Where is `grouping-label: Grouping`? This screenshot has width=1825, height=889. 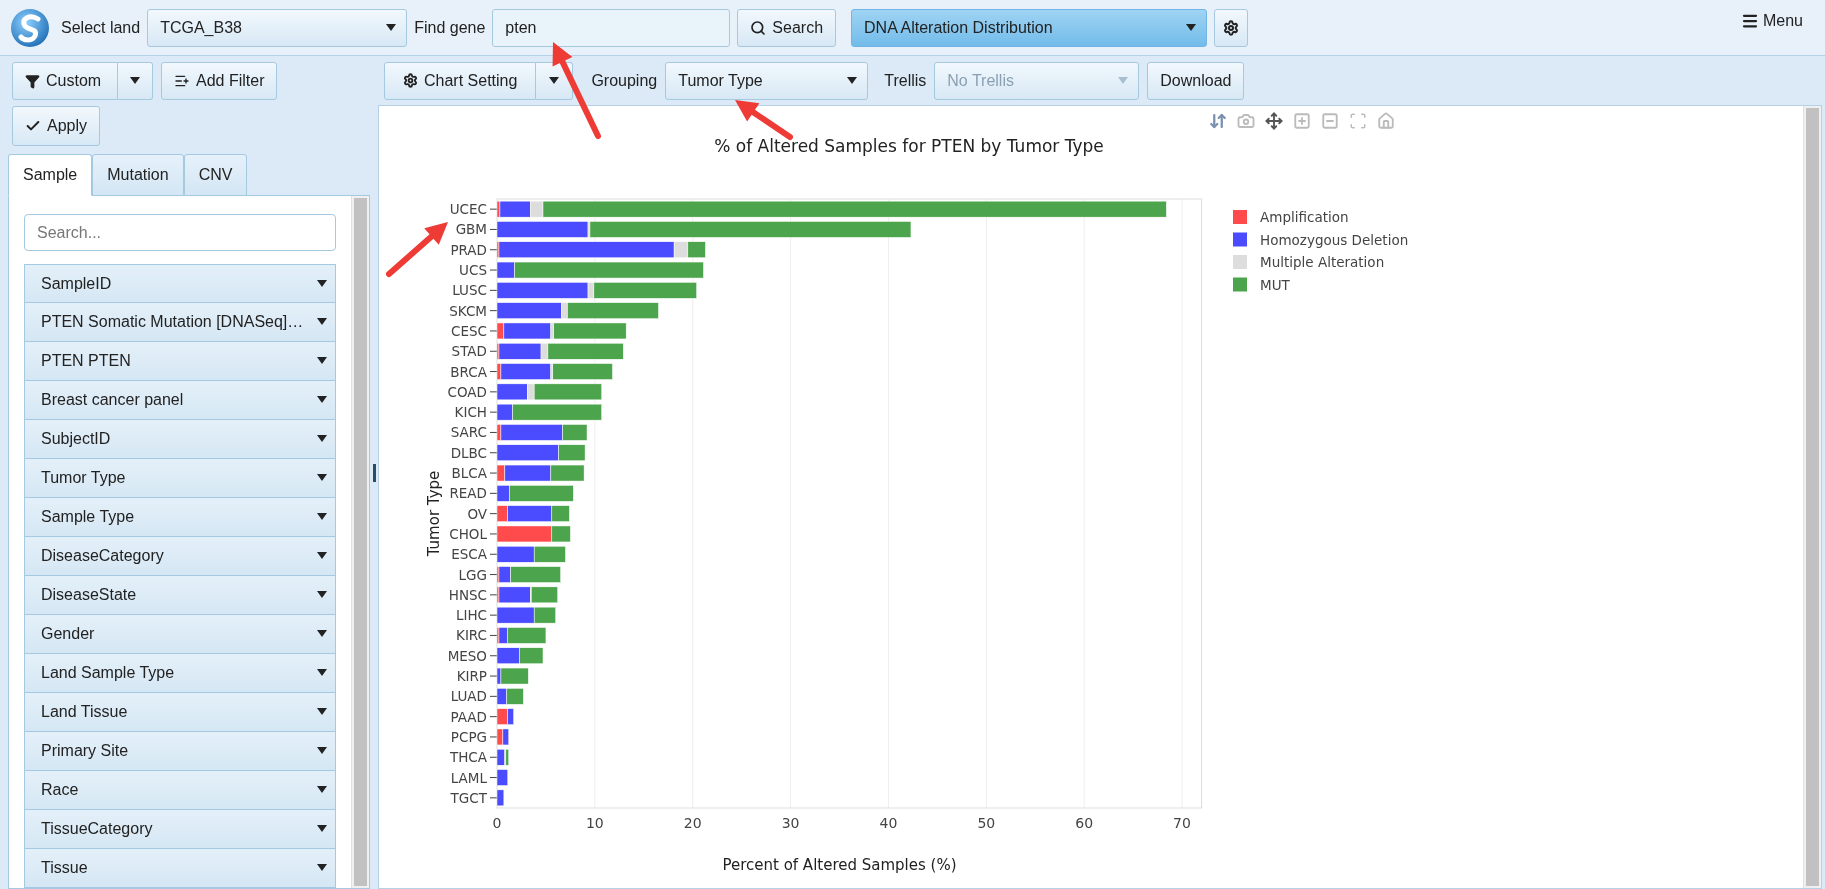 grouping-label: Grouping is located at coordinates (624, 80).